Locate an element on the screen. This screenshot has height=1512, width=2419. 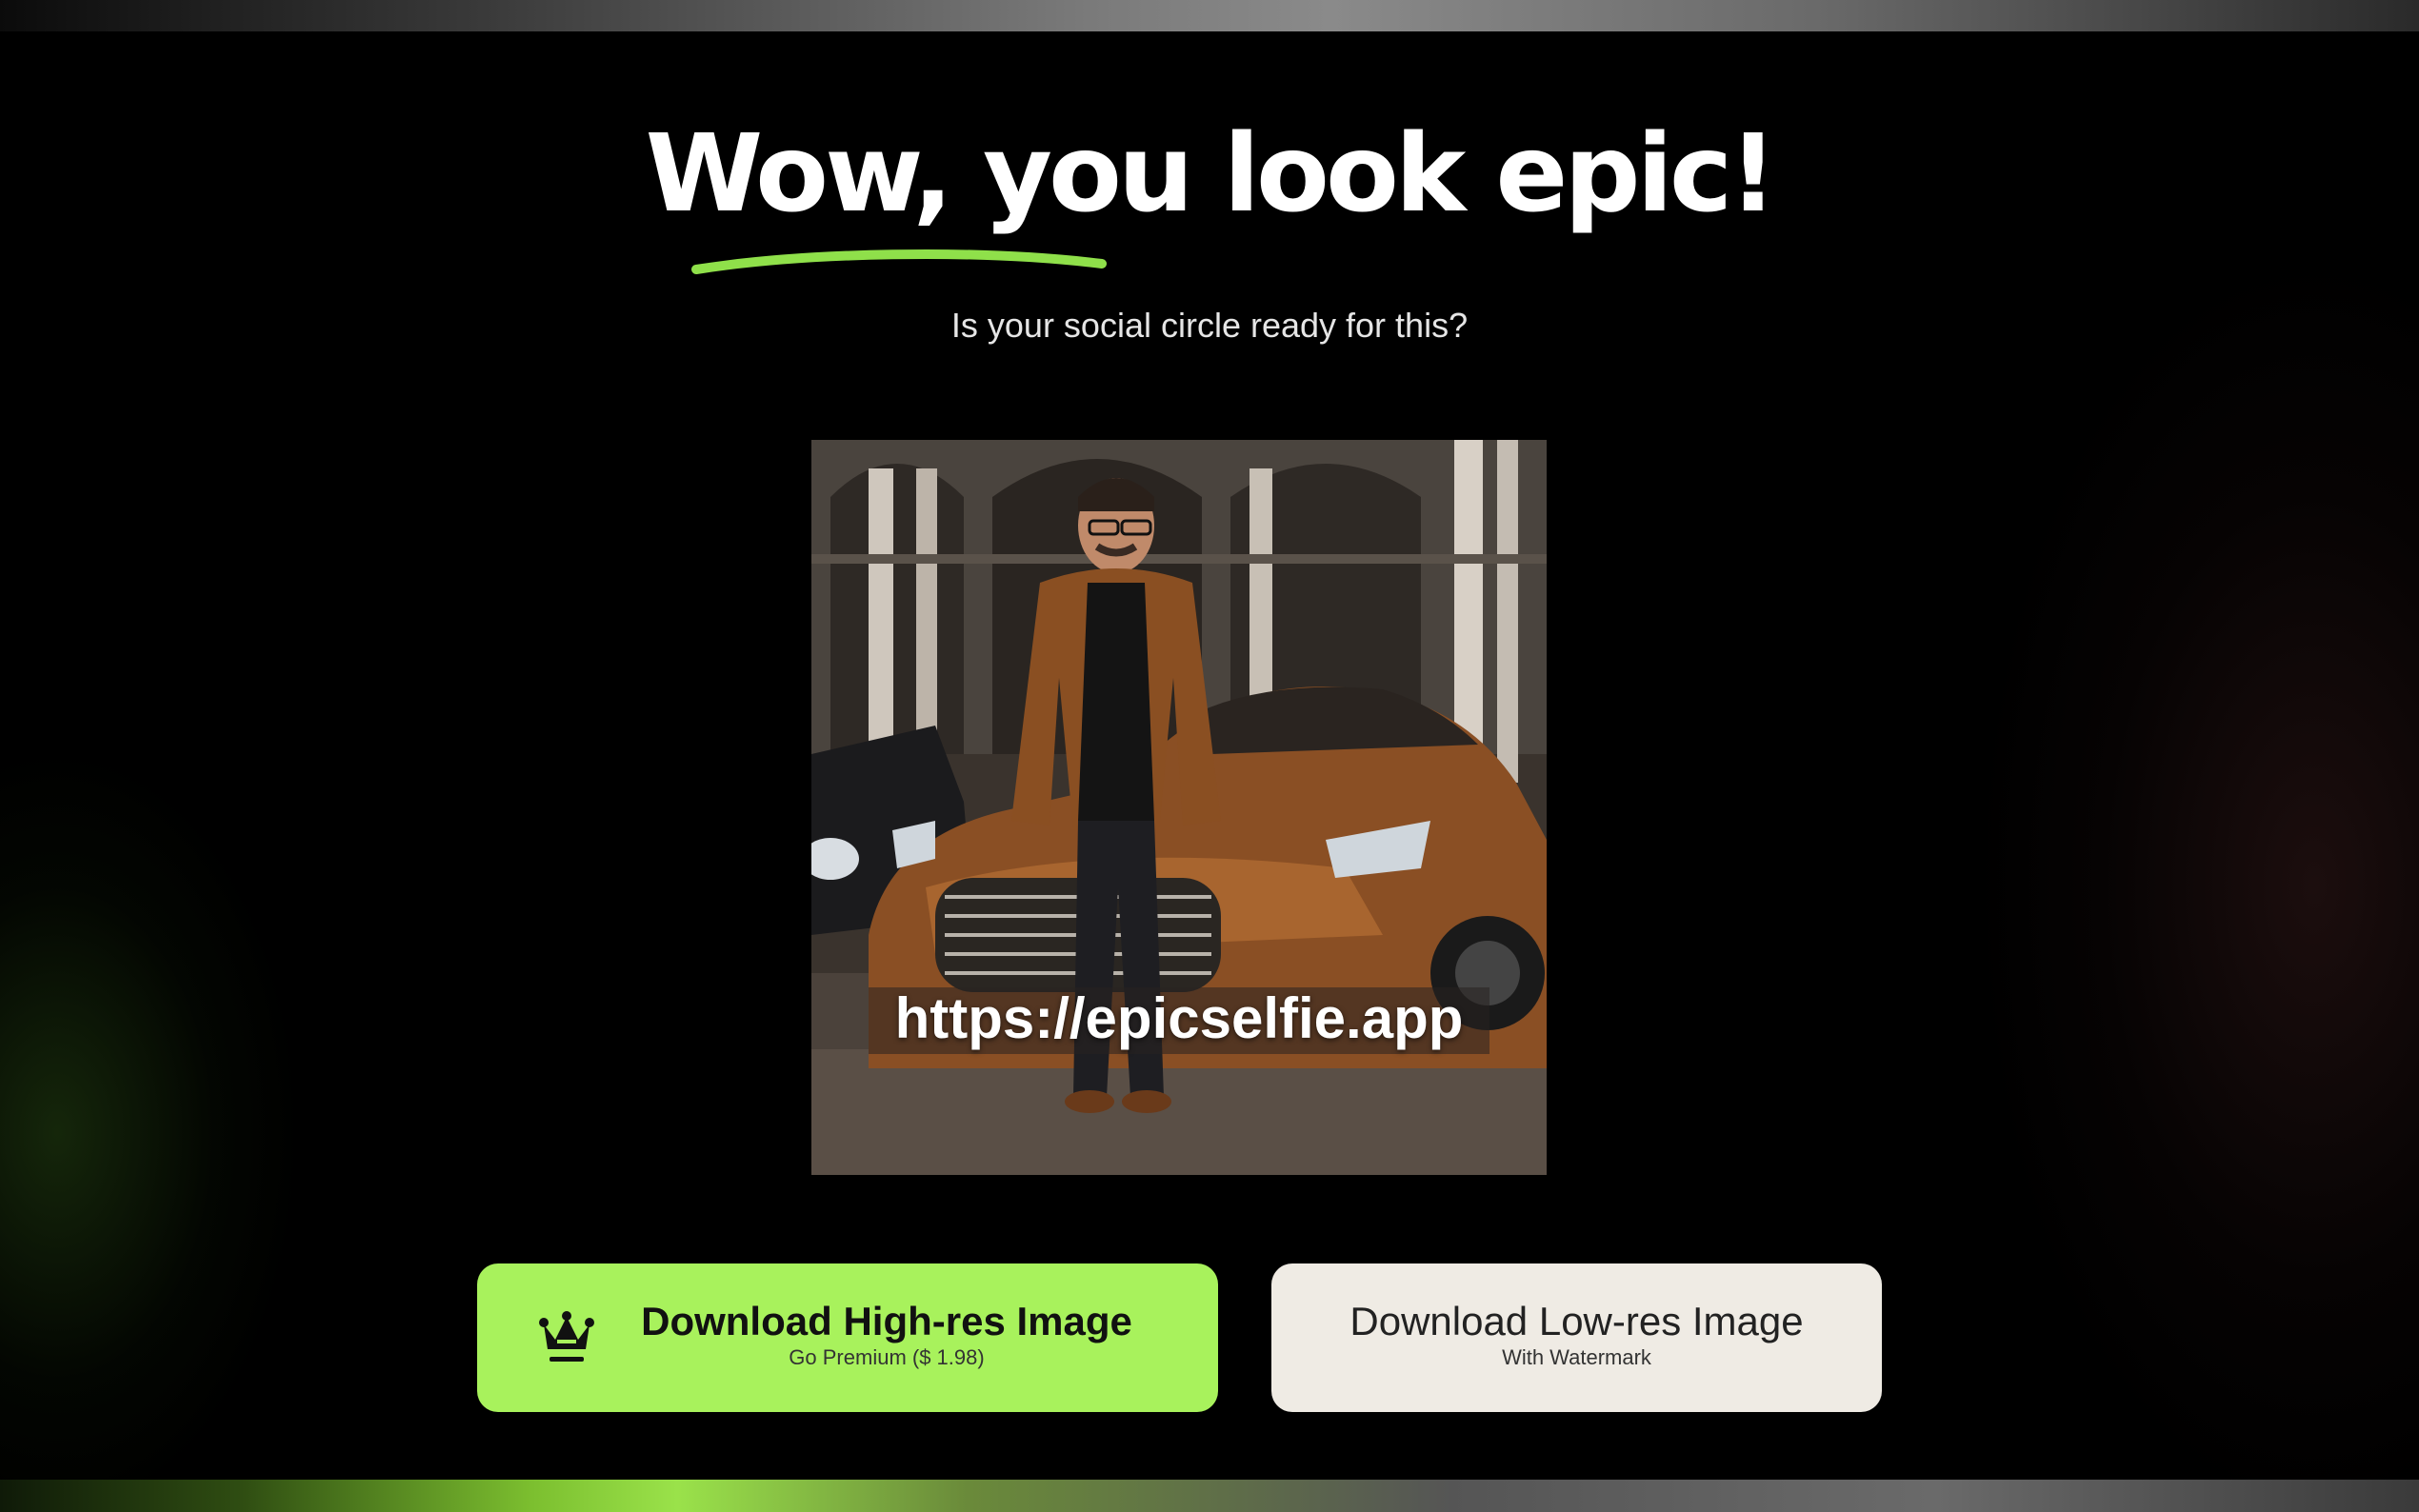
background-glow-right is located at coordinates (2200, 885).